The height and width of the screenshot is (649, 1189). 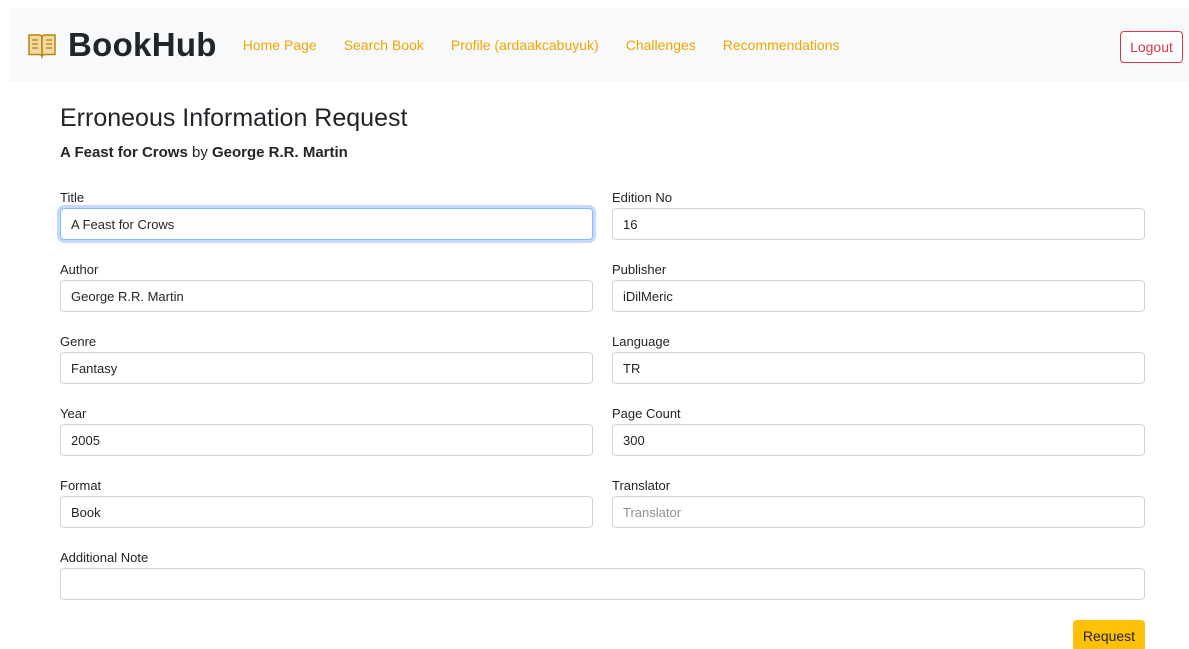 What do you see at coordinates (73, 413) in the screenshot?
I see `year-label: Year` at bounding box center [73, 413].